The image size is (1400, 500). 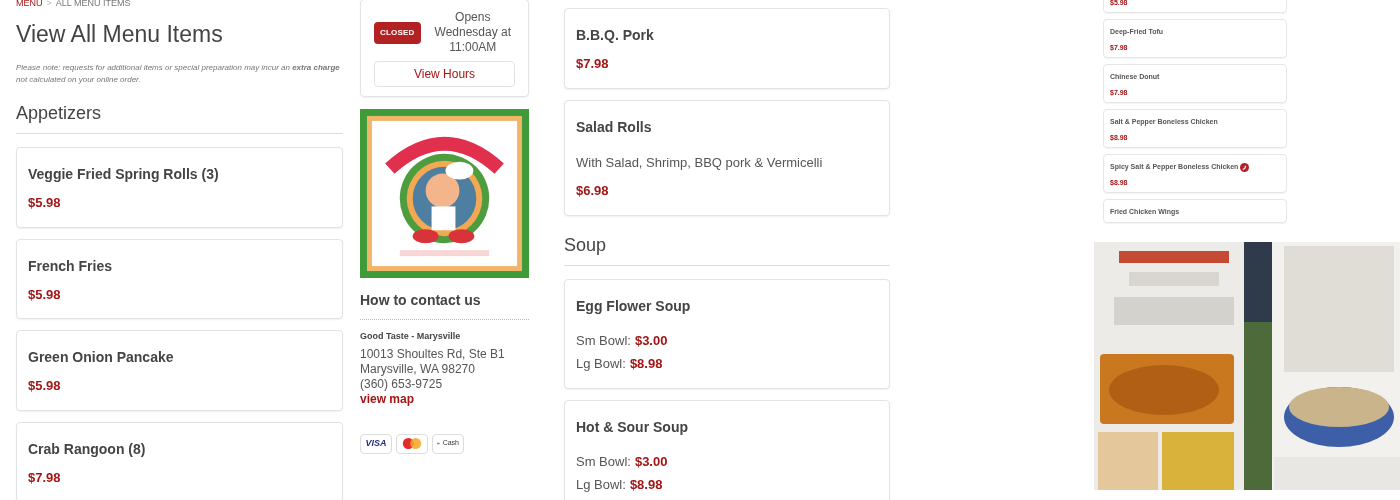 I want to click on contact-heading: How to contact us, so click(x=444, y=305).